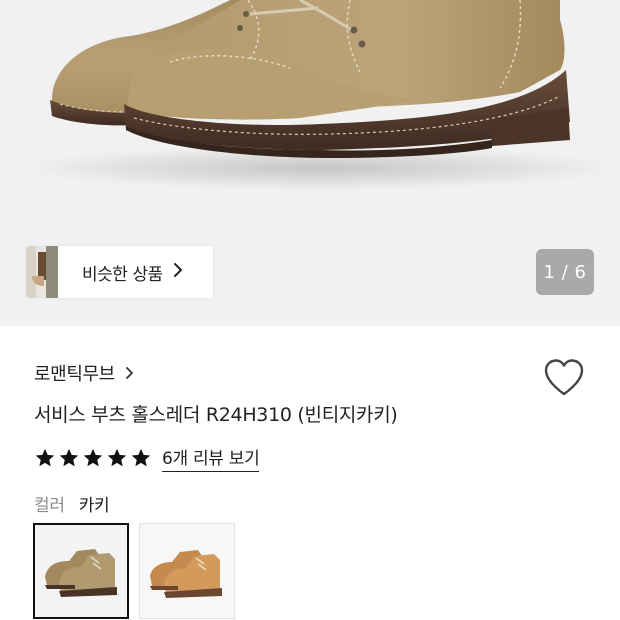  I want to click on brand-name: 로맨틱무브, so click(74, 374).